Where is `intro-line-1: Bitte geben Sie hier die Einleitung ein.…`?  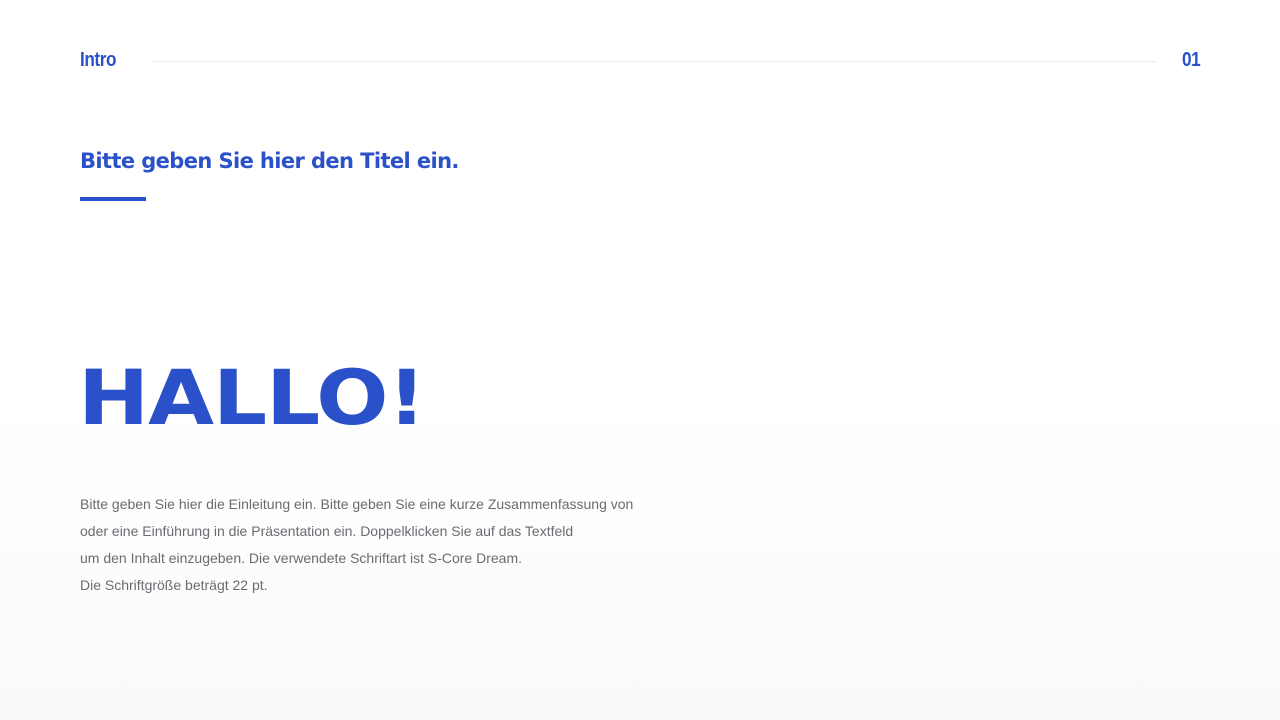
intro-line-1: Bitte geben Sie hier die Einleitung ein.… is located at coordinates (357, 504).